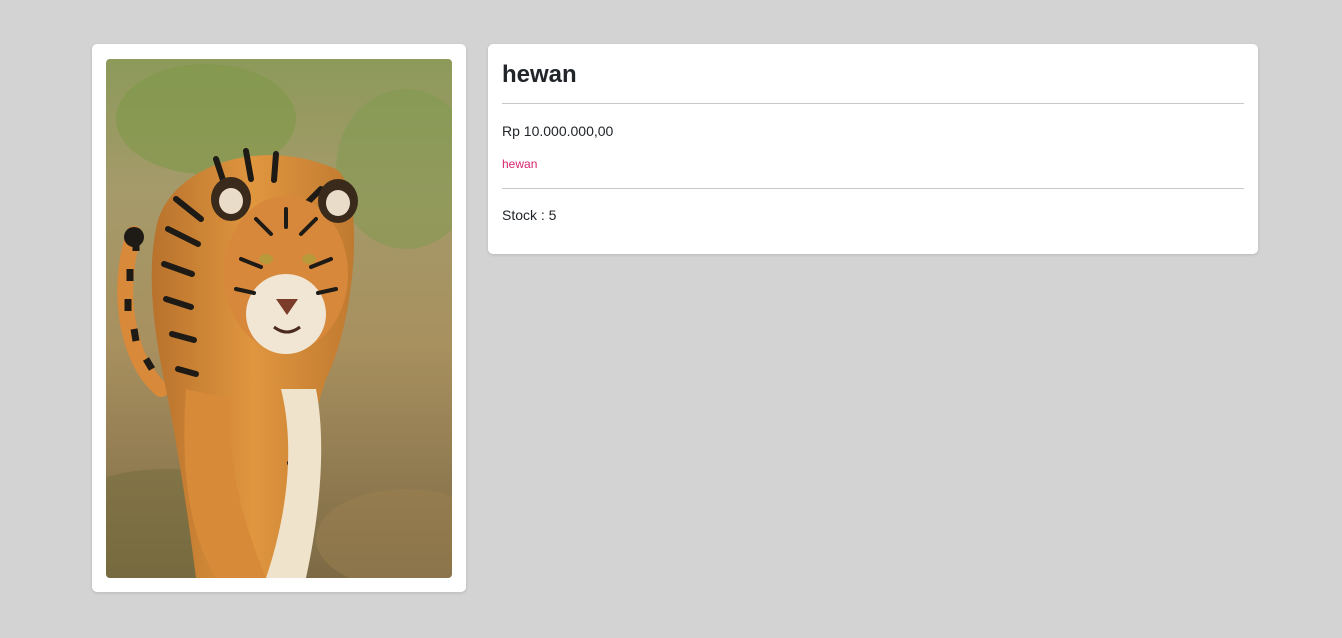 This screenshot has height=638, width=1342. I want to click on product-stock: Stock : 5, so click(529, 215).